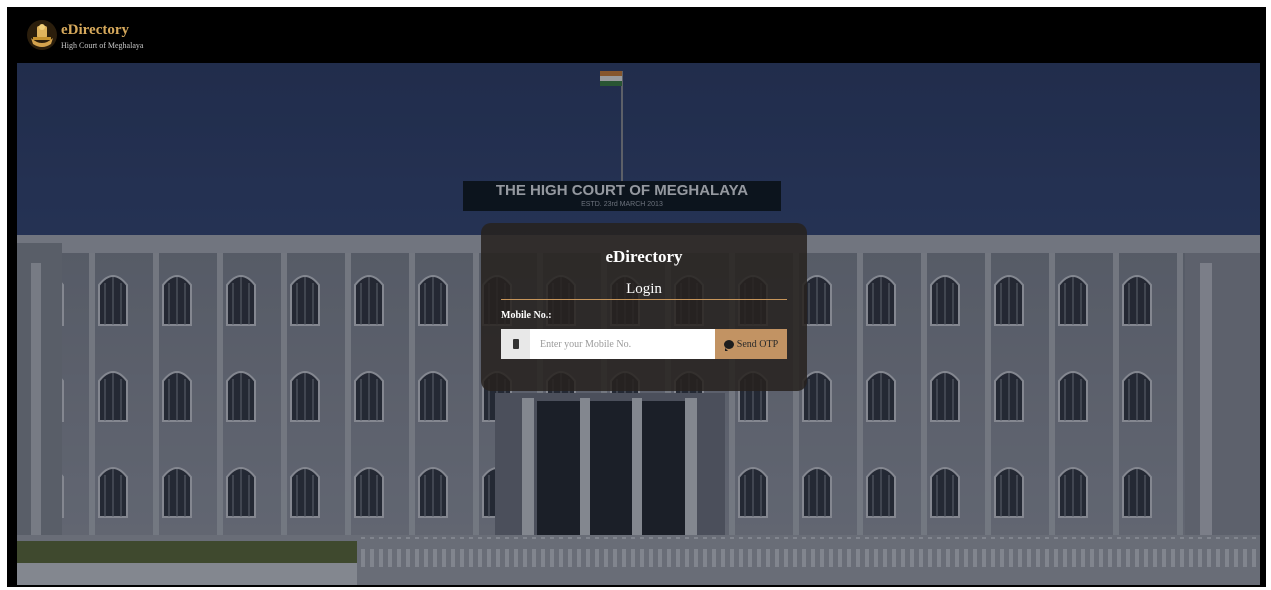 This screenshot has width=1271, height=590. Describe the element at coordinates (728, 345) in the screenshot. I see `chat-bubble-icon` at that location.